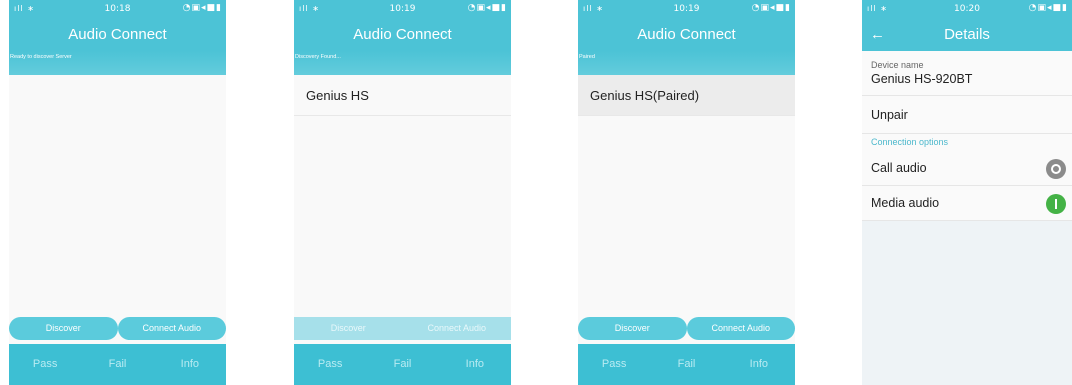  I want to click on status-message: Ready to discover Server, so click(117, 63).